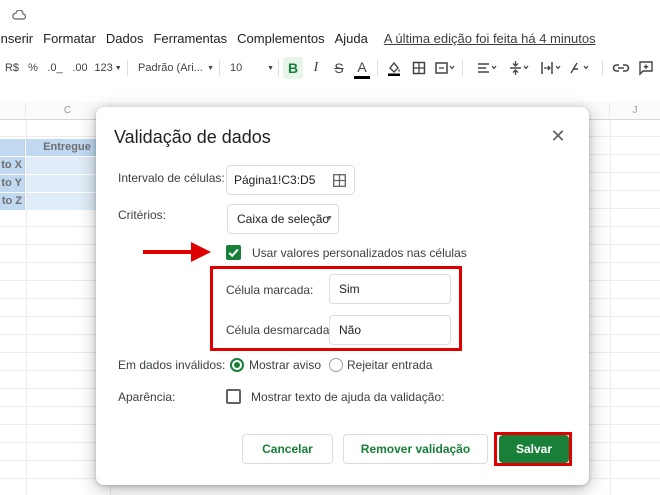 The width and height of the screenshot is (660, 495). I want to click on fill-color-icon, so click(394, 68).